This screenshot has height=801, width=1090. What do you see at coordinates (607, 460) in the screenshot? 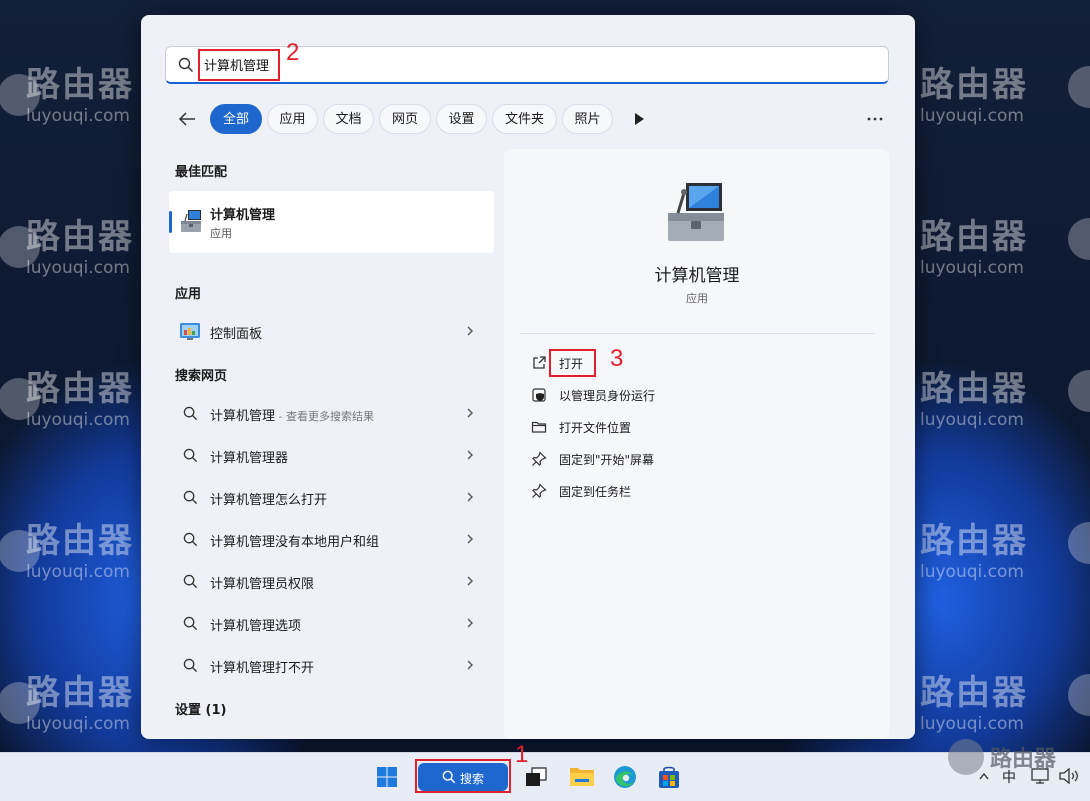
I see `action-label: 固定到"开始"屏幕` at bounding box center [607, 460].